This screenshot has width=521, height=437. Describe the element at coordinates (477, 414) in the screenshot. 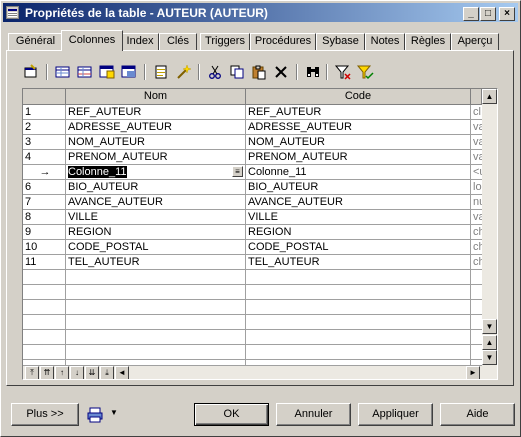

I see `help-button: Aide` at that location.